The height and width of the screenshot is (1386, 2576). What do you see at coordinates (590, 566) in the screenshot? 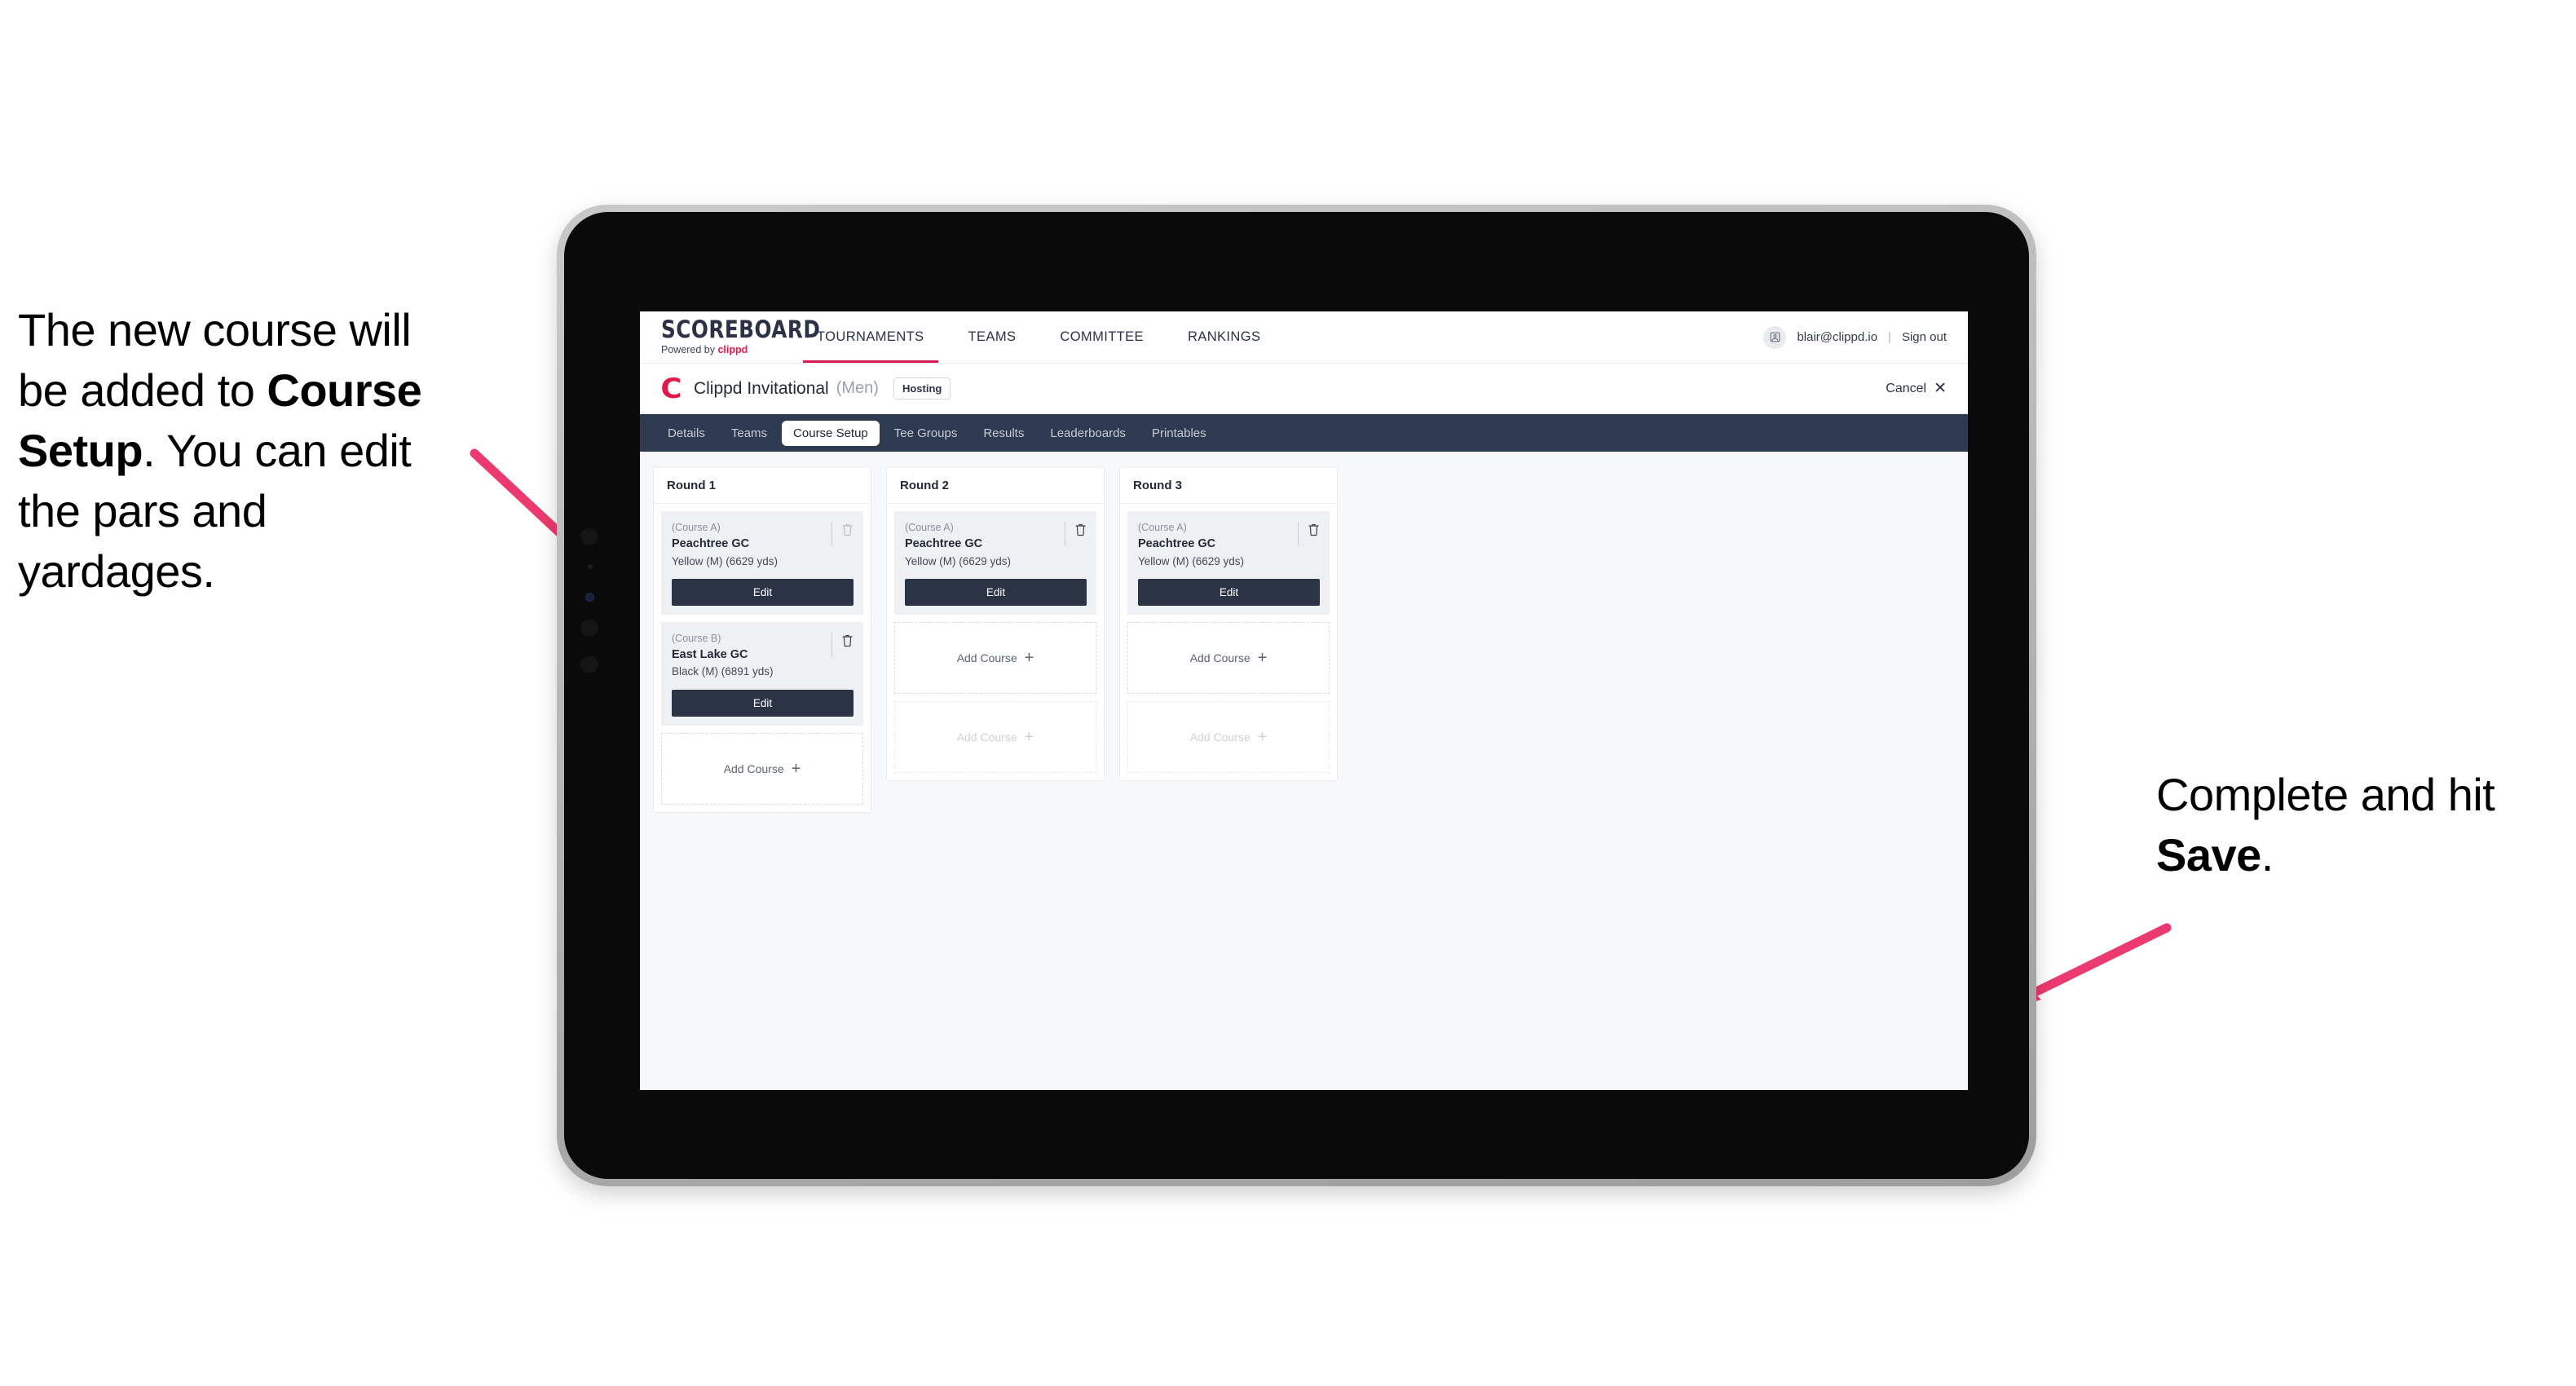
I see `ambient-sensor-icon` at bounding box center [590, 566].